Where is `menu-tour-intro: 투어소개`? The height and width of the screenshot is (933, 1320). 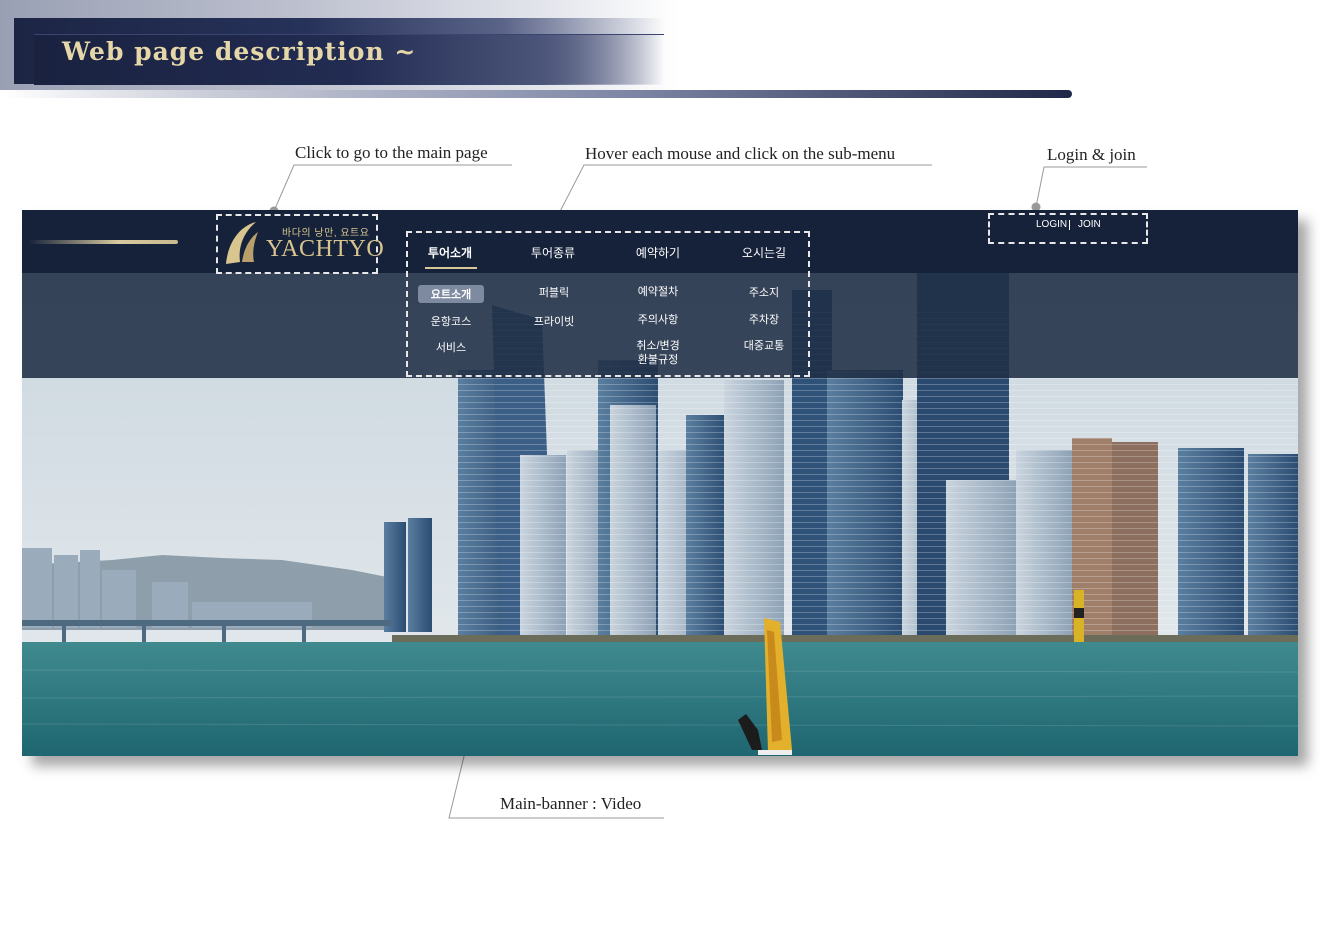 menu-tour-intro: 투어소개 is located at coordinates (450, 252).